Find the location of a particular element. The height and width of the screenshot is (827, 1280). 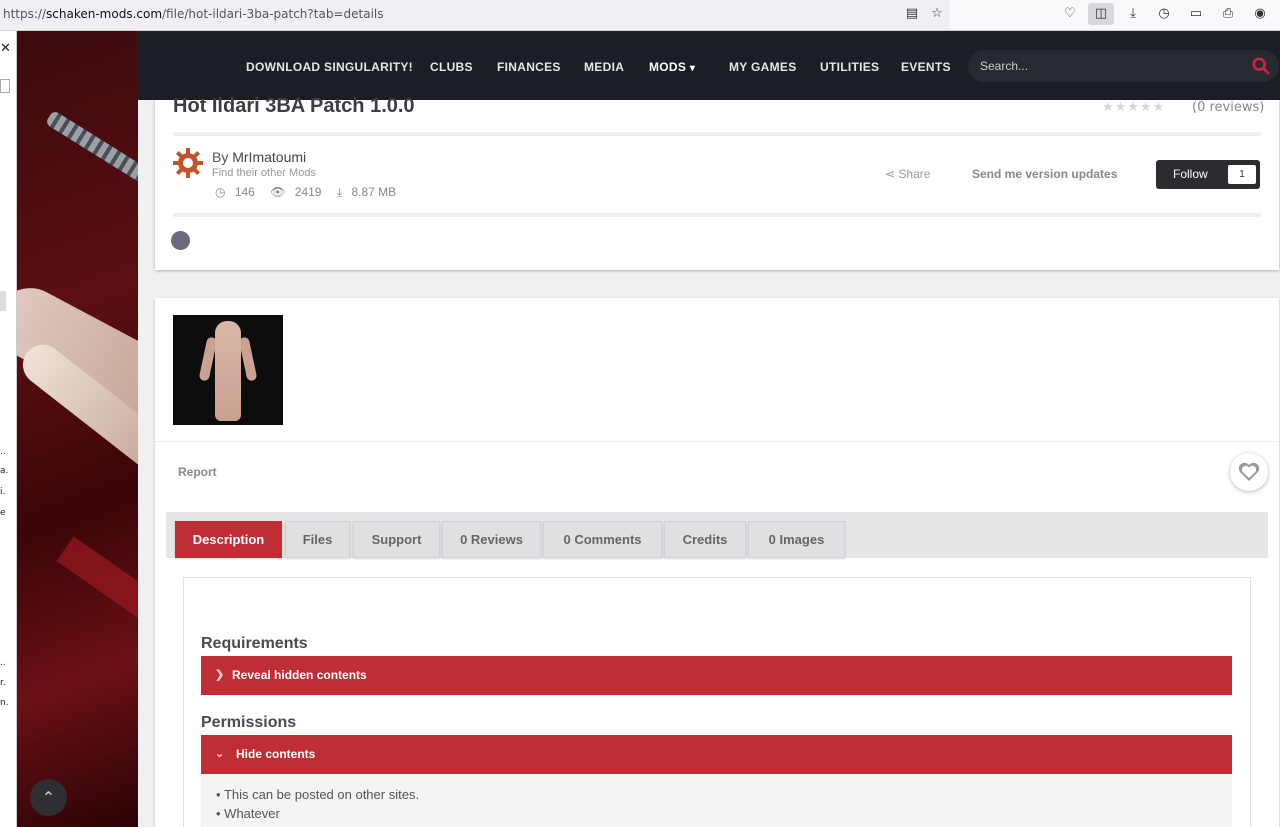

streak-graphic is located at coordinates (97, 606).